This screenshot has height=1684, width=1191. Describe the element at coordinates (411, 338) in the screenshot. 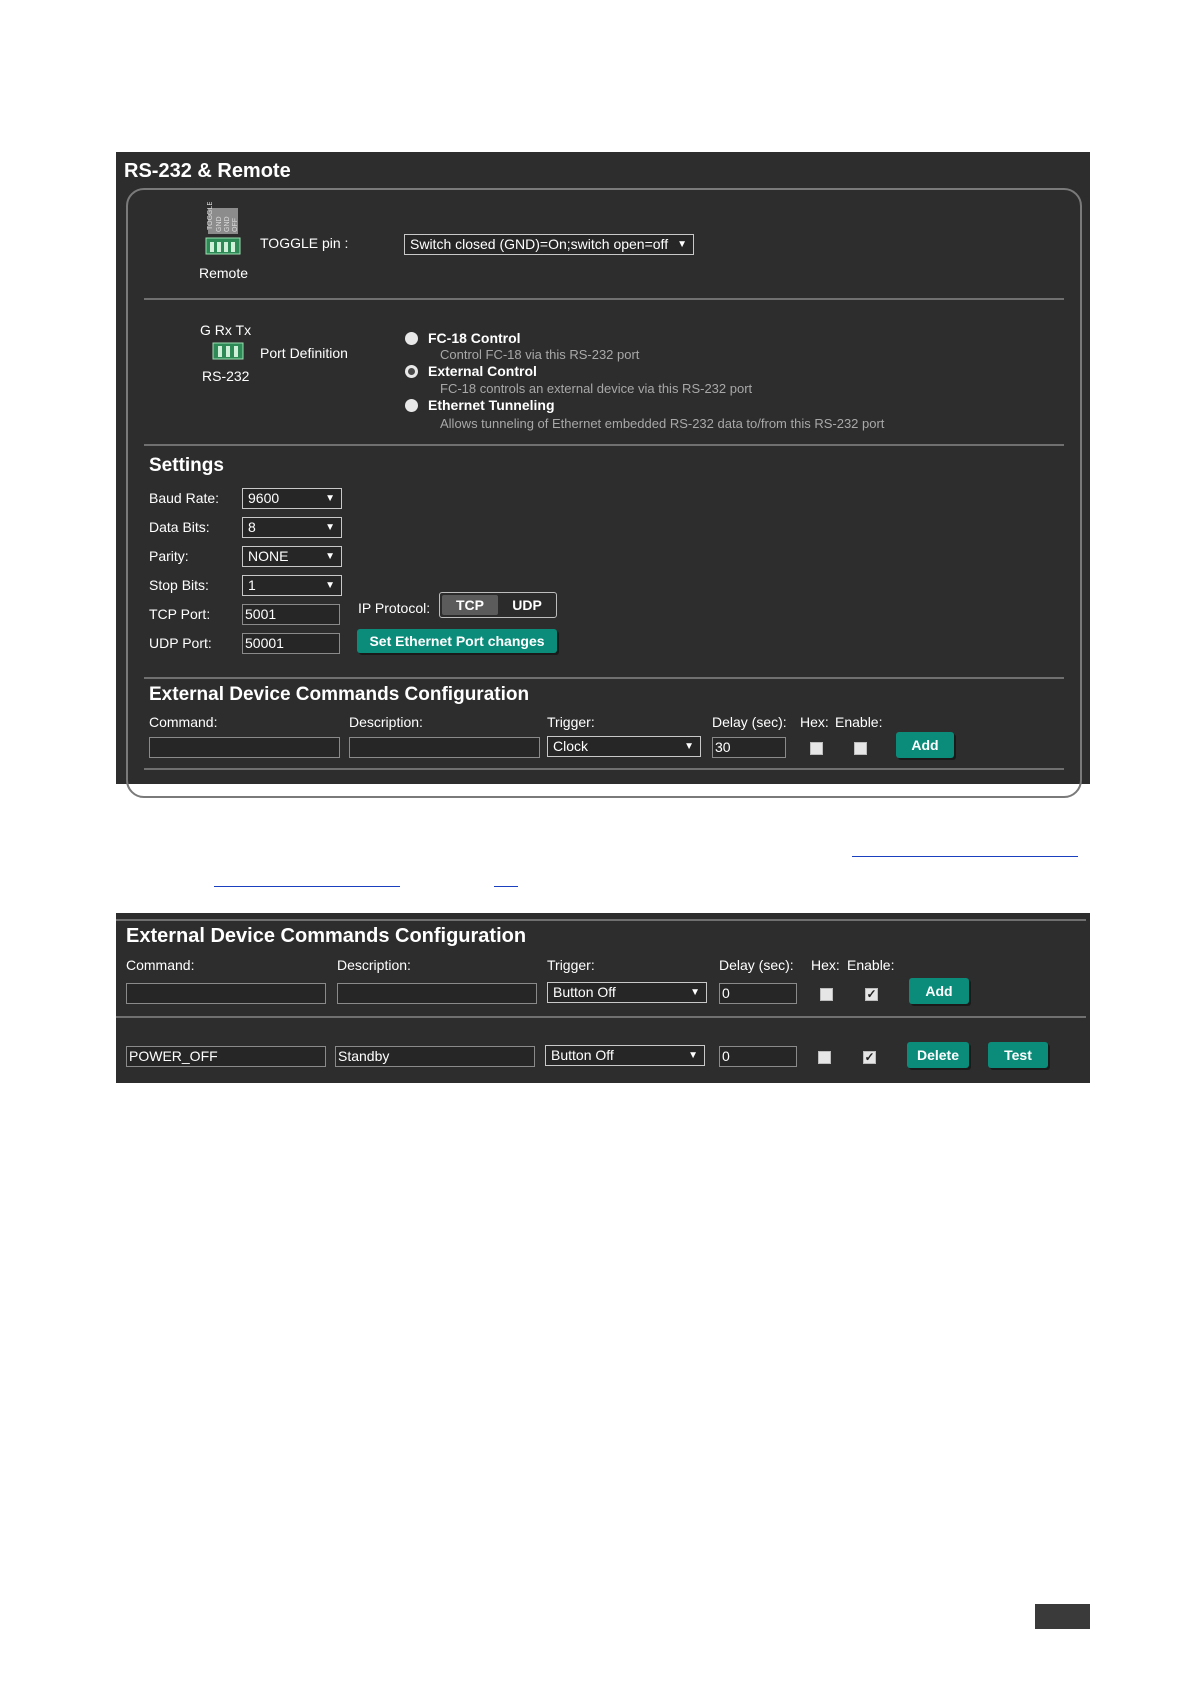

I see `radio-fc18-control` at that location.